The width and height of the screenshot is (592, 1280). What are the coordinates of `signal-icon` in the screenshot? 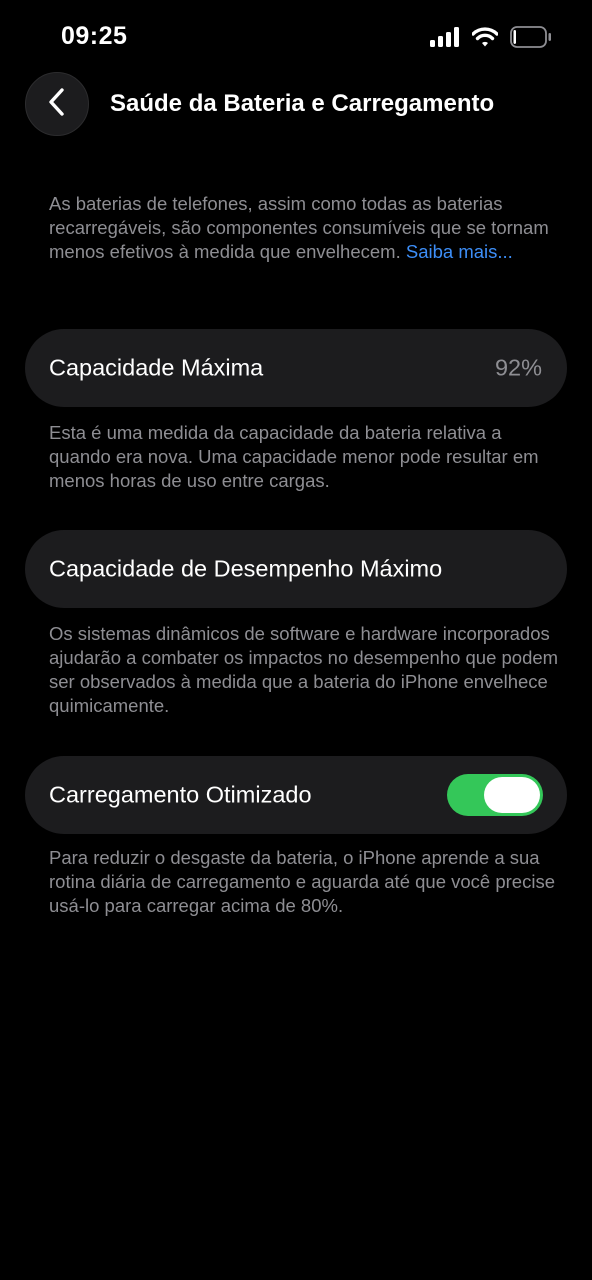 It's located at (445, 39).